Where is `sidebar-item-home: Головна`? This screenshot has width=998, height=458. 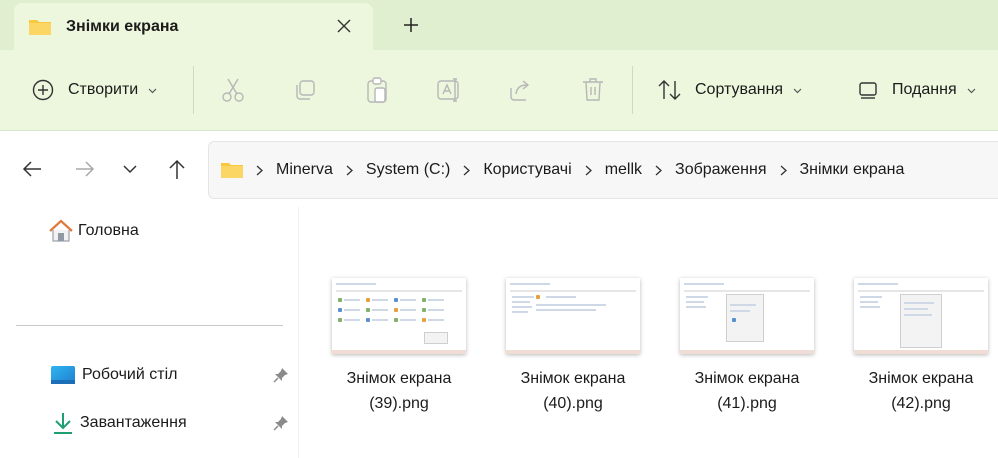 sidebar-item-home: Головна is located at coordinates (93, 231).